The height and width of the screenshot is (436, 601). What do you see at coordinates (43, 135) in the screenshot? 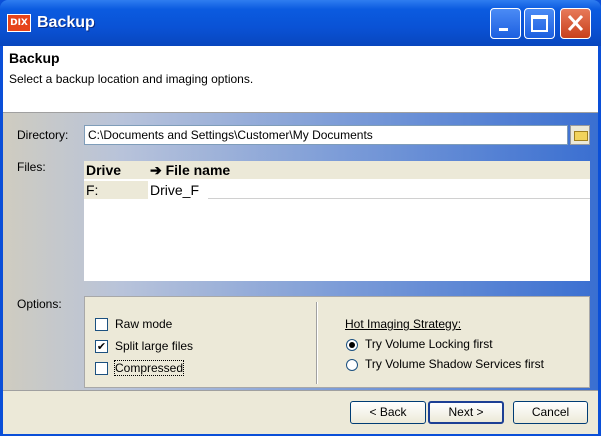
I see `directory-label: Directory:` at bounding box center [43, 135].